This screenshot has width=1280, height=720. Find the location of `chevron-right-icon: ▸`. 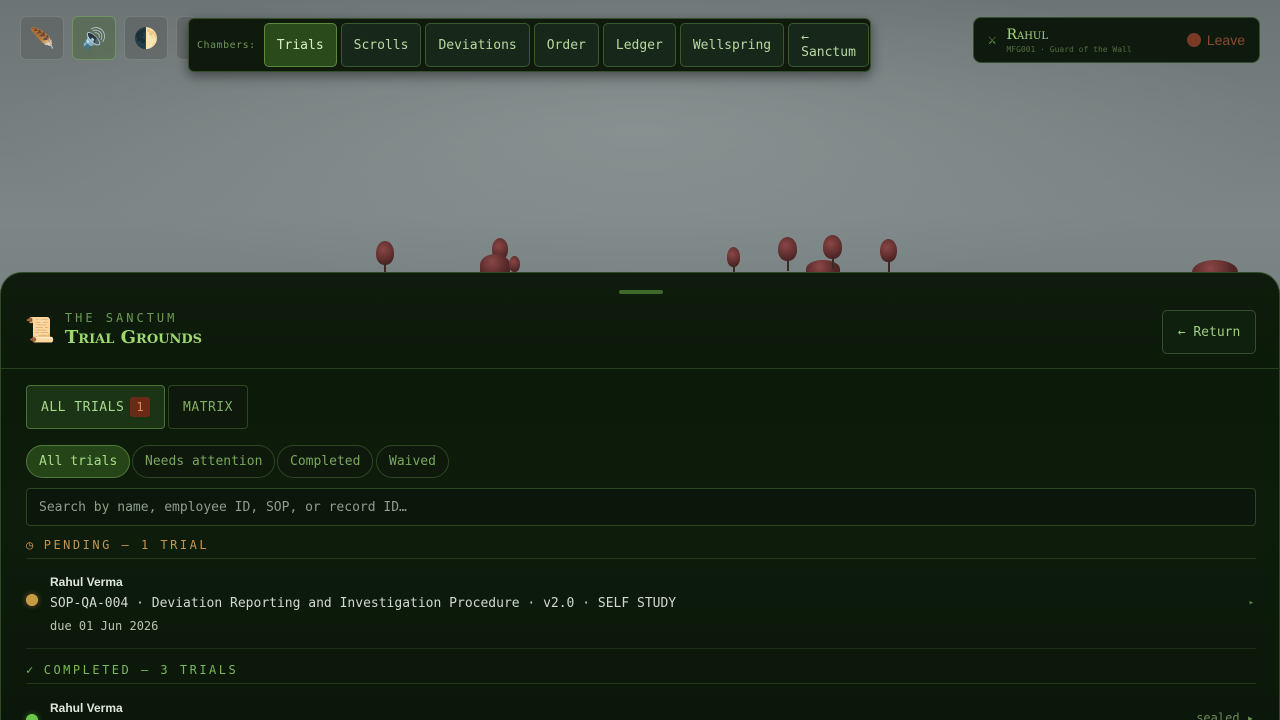

chevron-right-icon: ▸ is located at coordinates (1251, 603).